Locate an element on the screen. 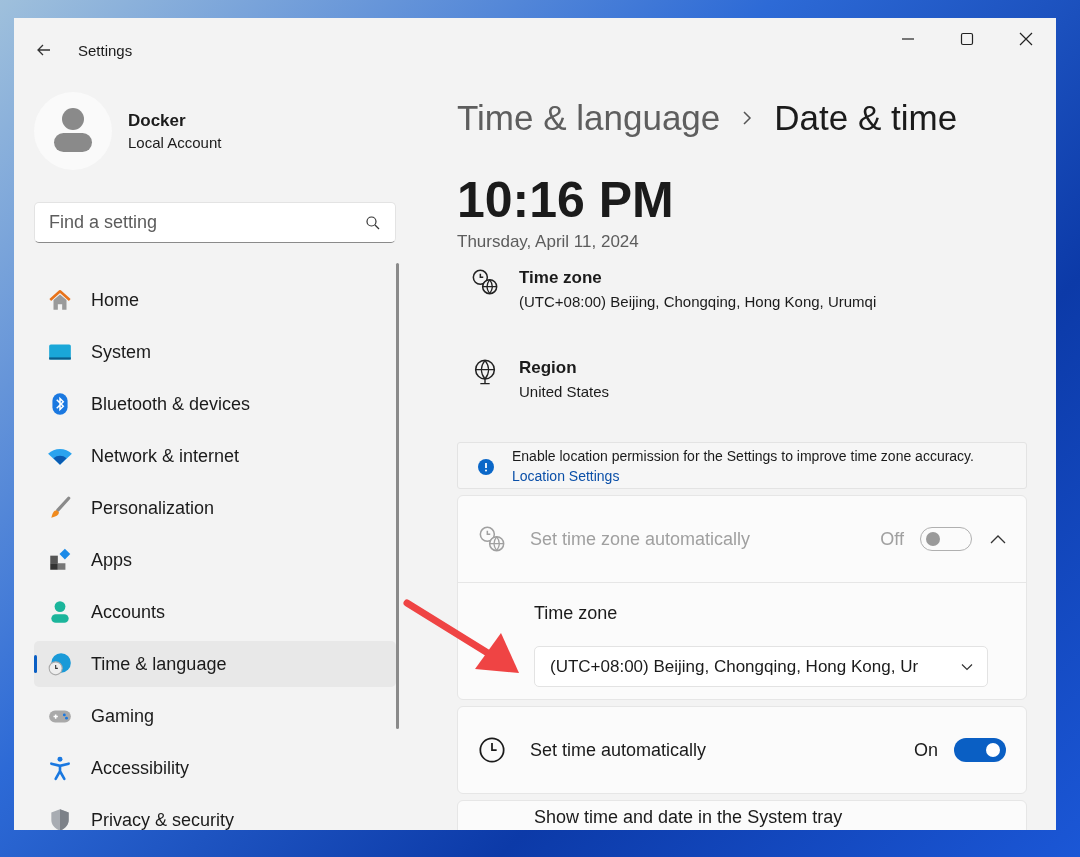 This screenshot has width=1080, height=857. avatar-icon is located at coordinates (73, 131).